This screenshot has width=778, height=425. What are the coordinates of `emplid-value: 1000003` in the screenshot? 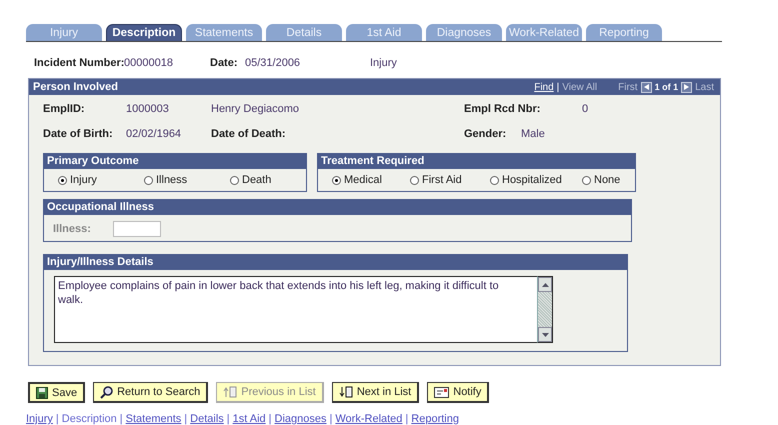 It's located at (148, 109).